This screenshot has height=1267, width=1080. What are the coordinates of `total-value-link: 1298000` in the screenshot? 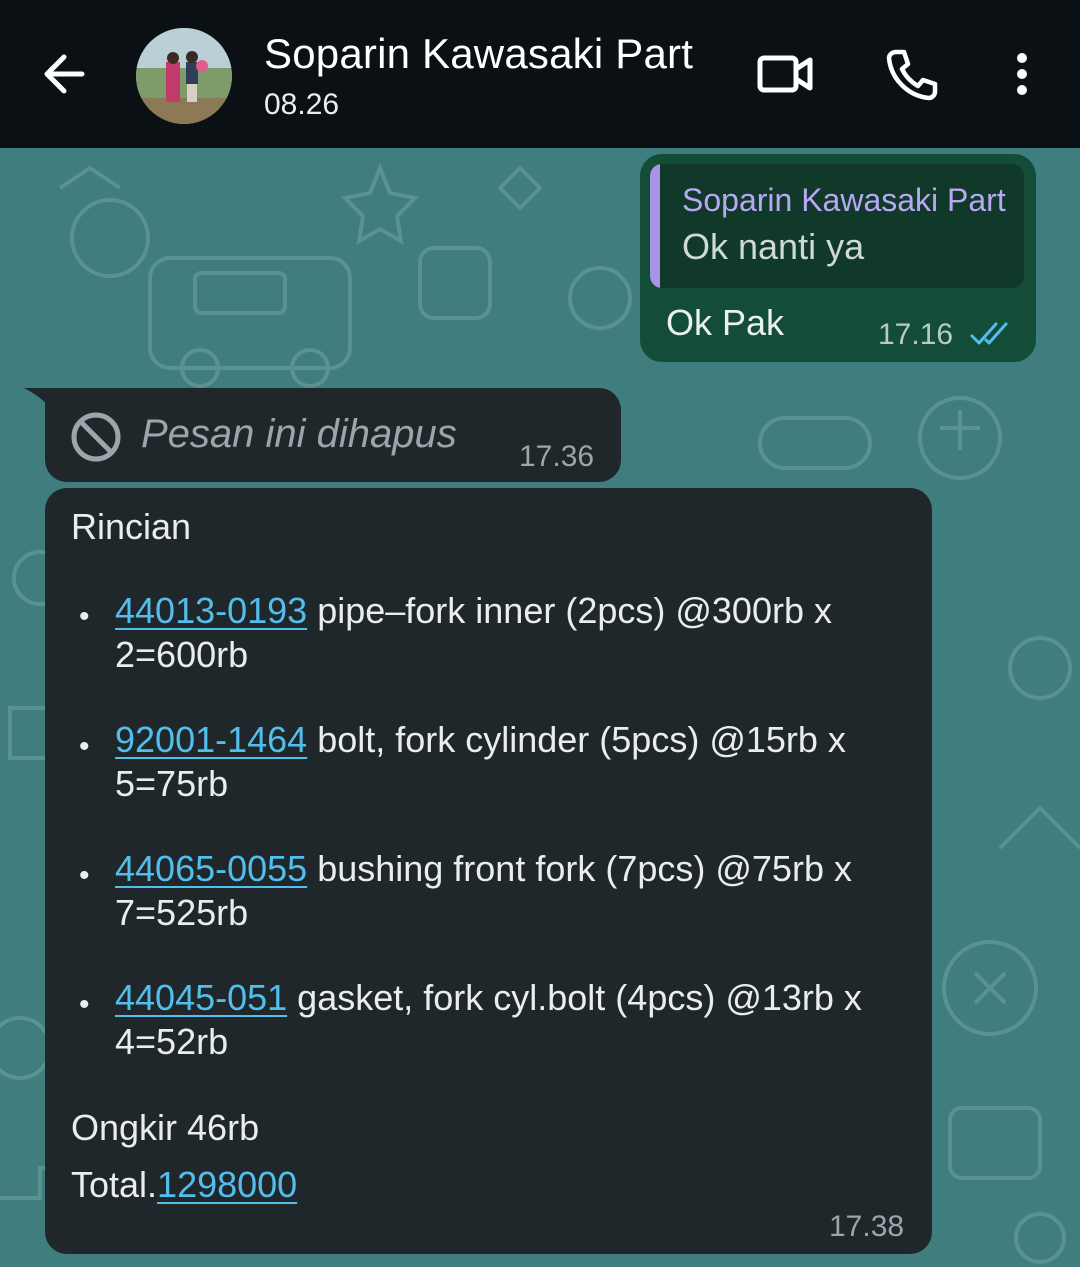 It's located at (227, 1184).